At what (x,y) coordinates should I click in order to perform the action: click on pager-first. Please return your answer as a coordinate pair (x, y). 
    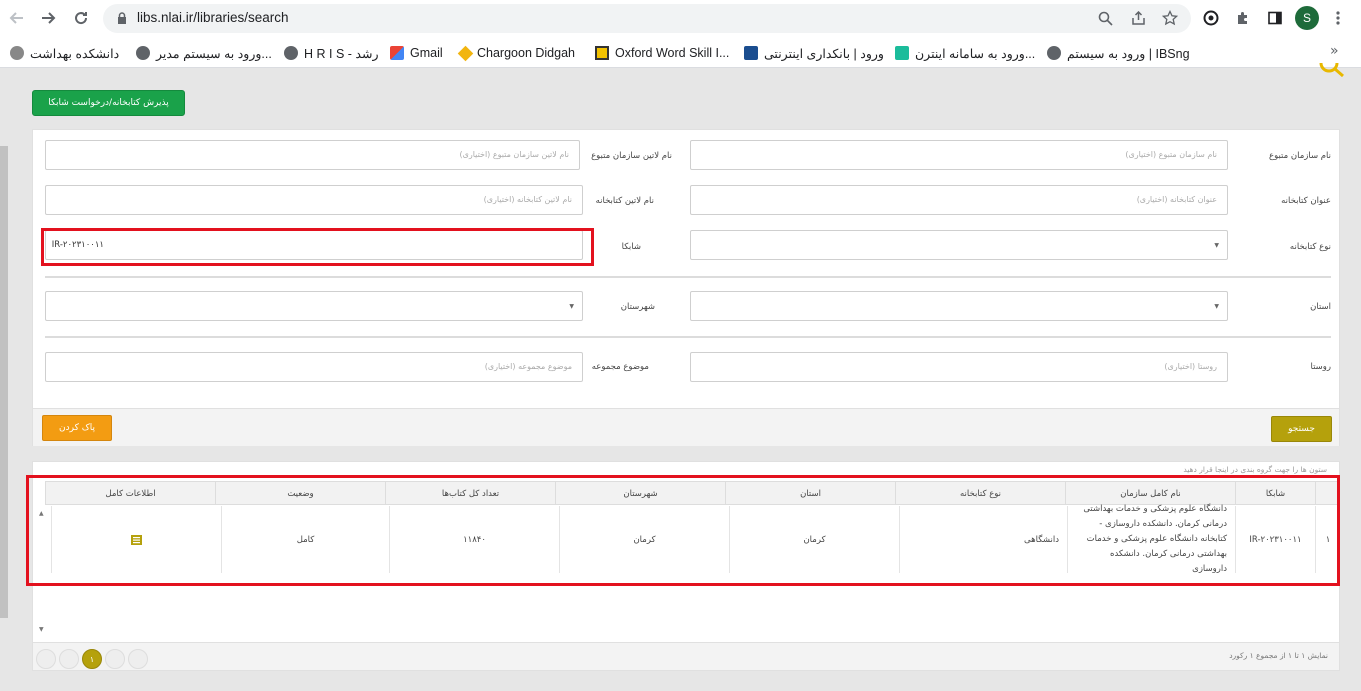
    Looking at the image, I should click on (46, 659).